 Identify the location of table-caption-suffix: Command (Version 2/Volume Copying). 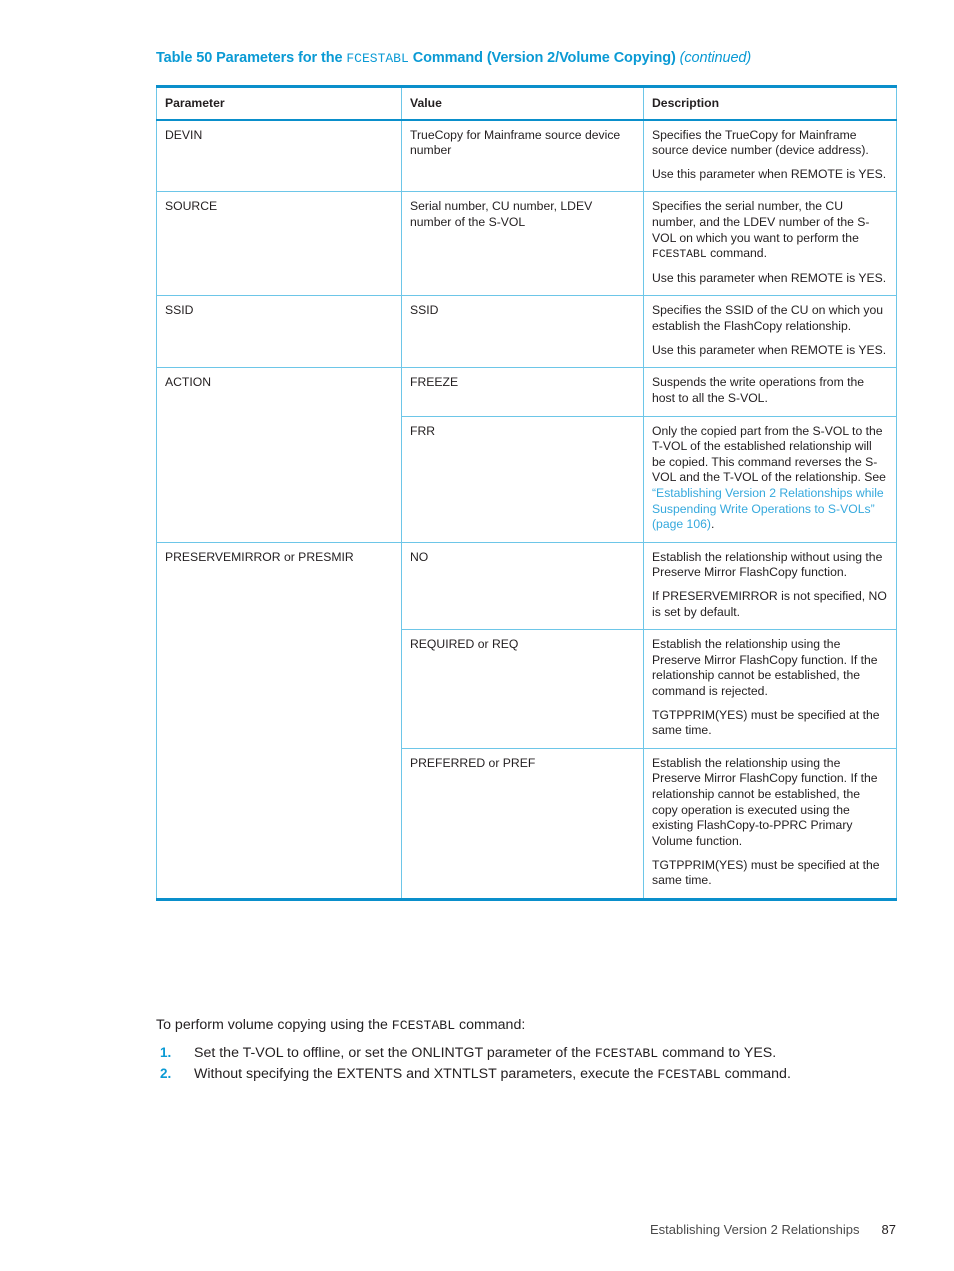
(544, 58).